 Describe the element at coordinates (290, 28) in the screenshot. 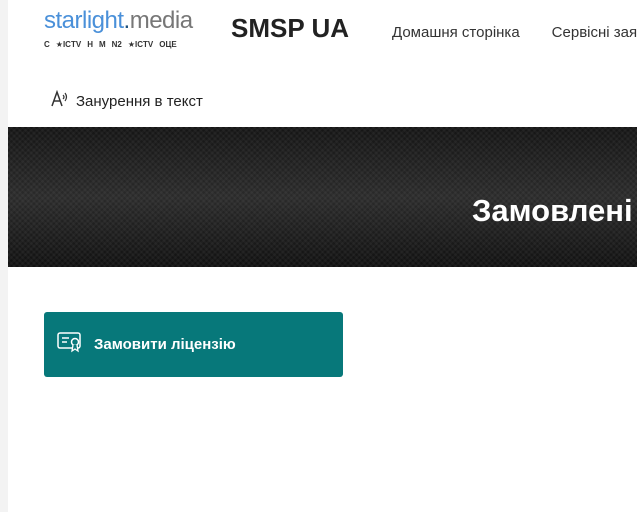

I see `site-title: SMSP UA` at that location.